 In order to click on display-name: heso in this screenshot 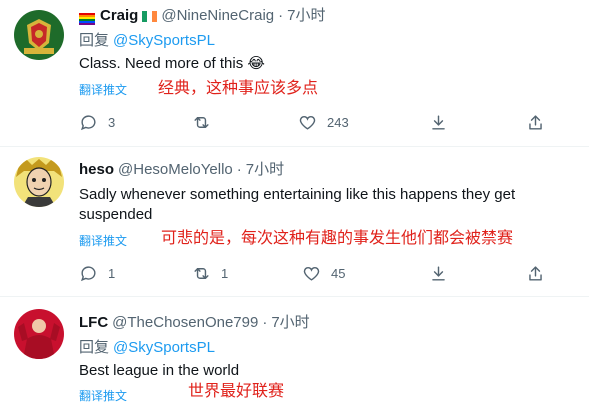, I will do `click(96, 170)`.